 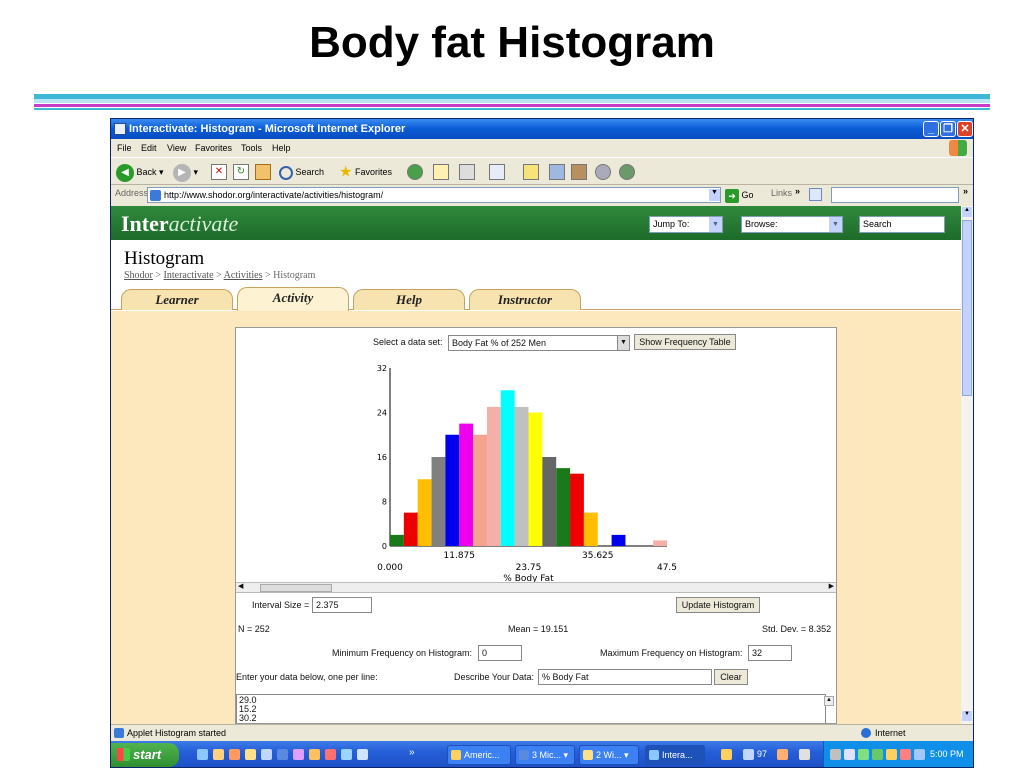 What do you see at coordinates (781, 193) in the screenshot?
I see `links-label: Links` at bounding box center [781, 193].